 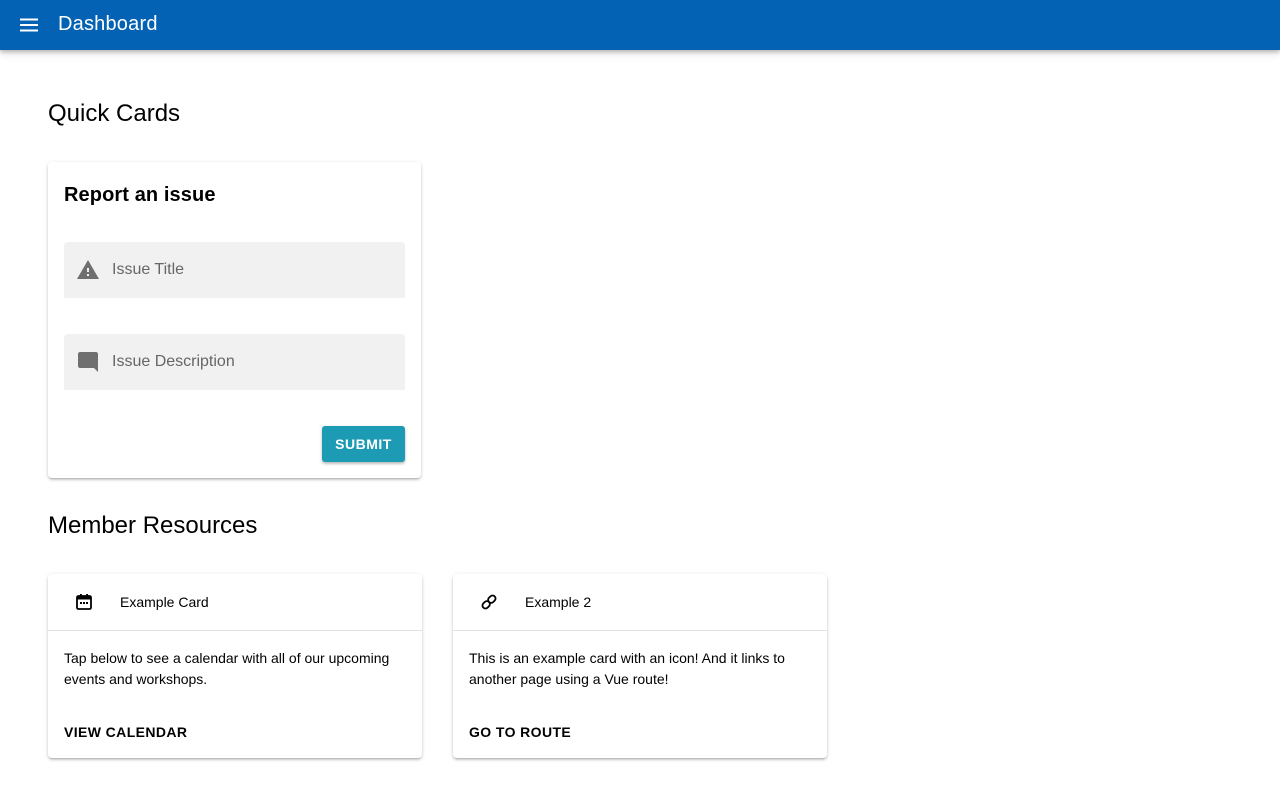 What do you see at coordinates (88, 270) in the screenshot?
I see `warning-icon` at bounding box center [88, 270].